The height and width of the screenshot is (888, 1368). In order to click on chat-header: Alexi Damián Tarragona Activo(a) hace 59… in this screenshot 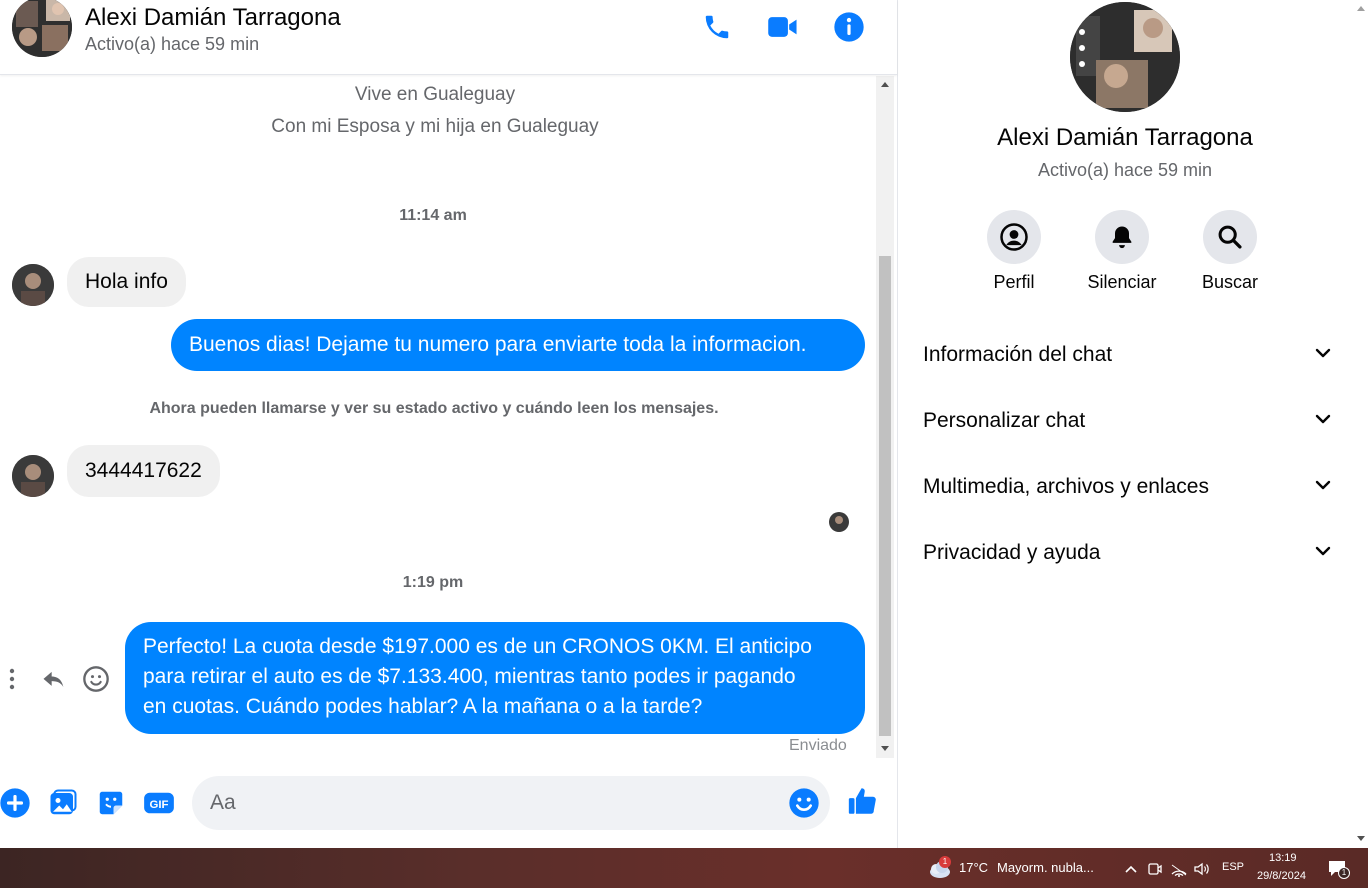, I will do `click(448, 37)`.